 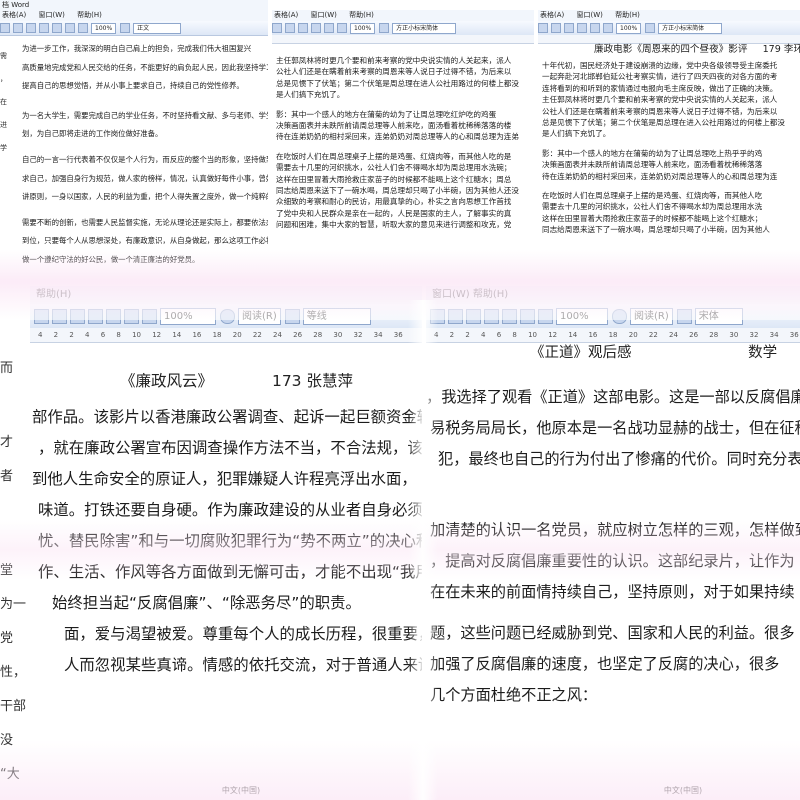 I want to click on style-select: 宋体, so click(x=718, y=316).